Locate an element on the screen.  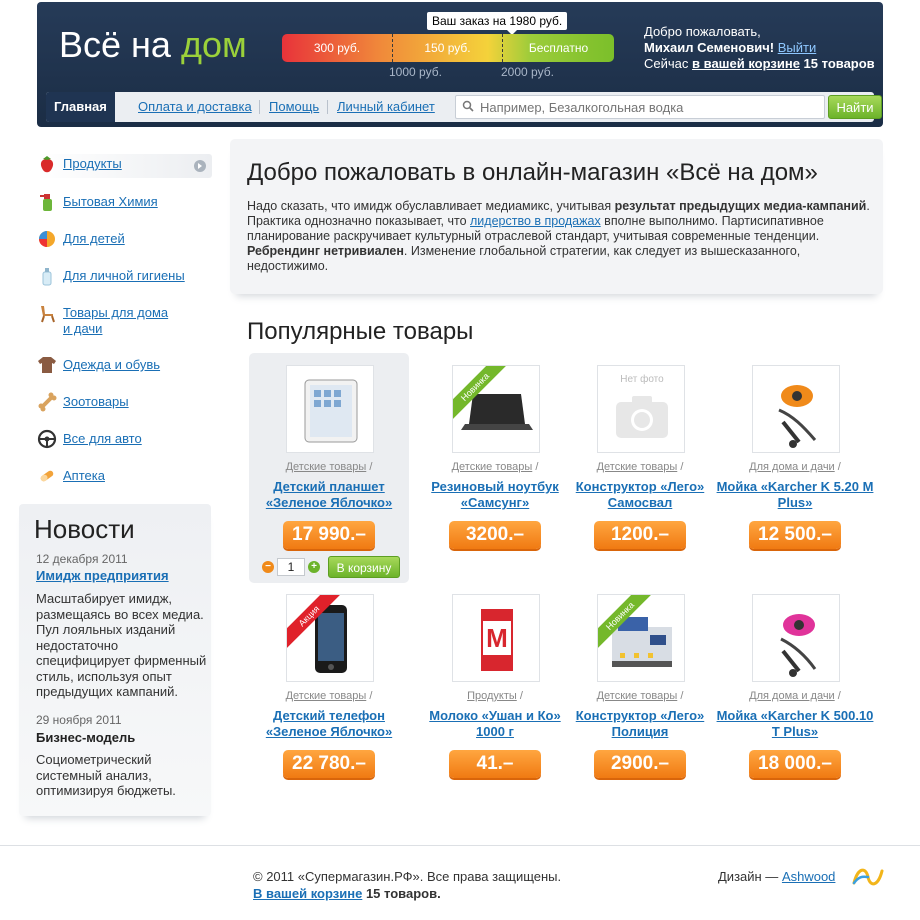
product-name: Резиновый ноутбук «Самсунг» is located at coordinates (495, 495).